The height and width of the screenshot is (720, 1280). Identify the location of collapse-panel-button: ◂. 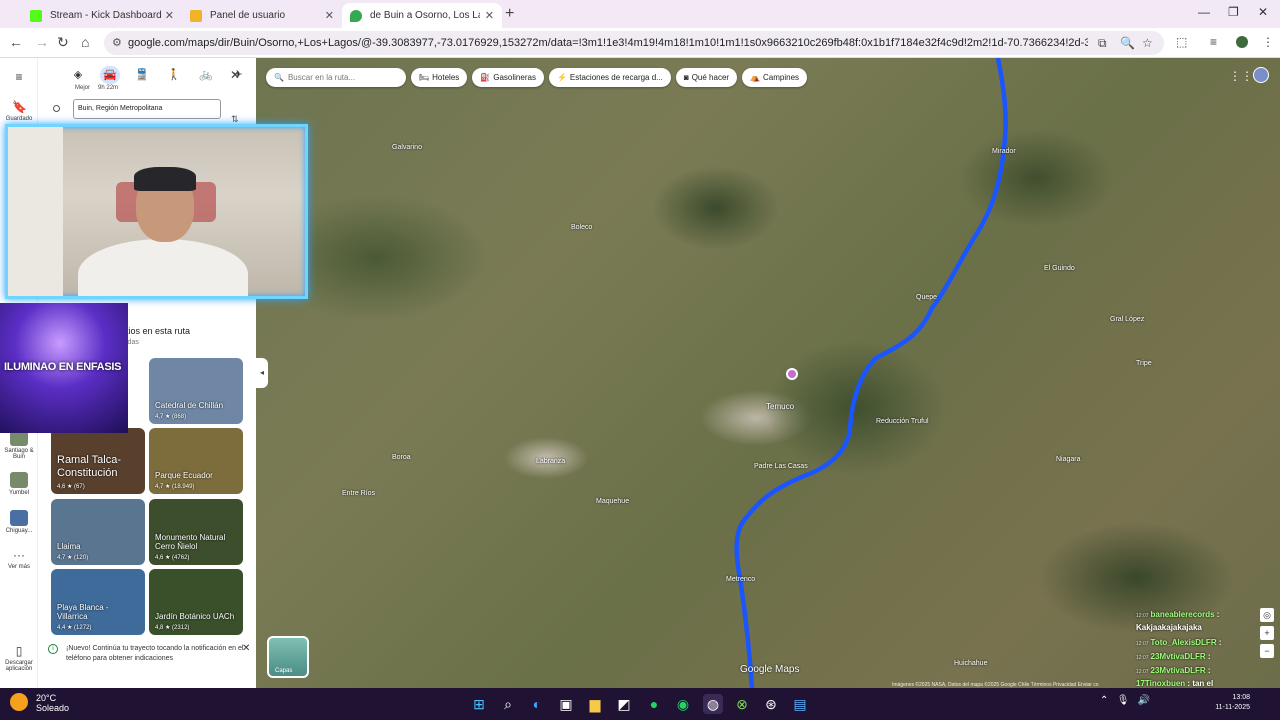
(262, 373).